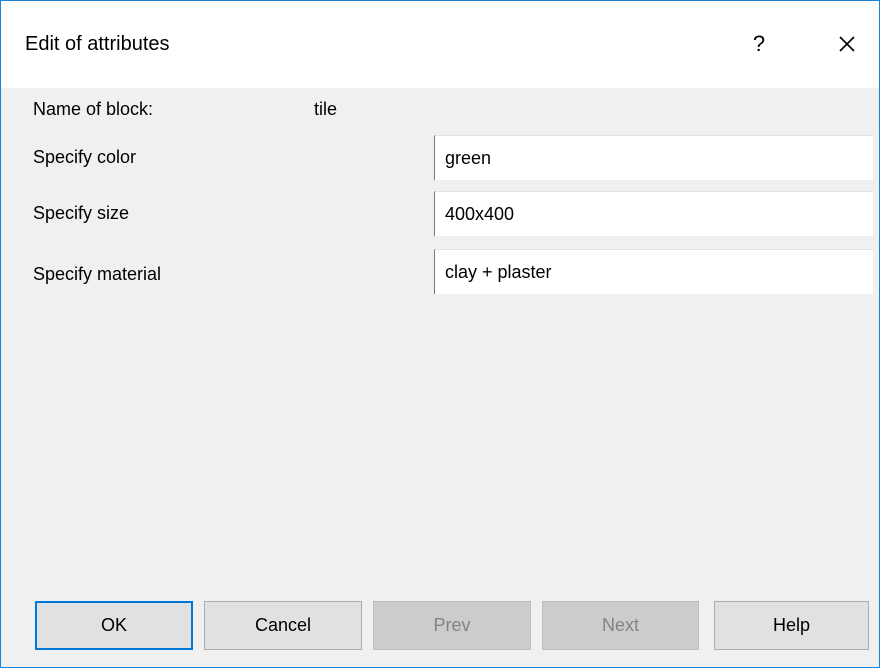  I want to click on color-field, so click(653, 157).